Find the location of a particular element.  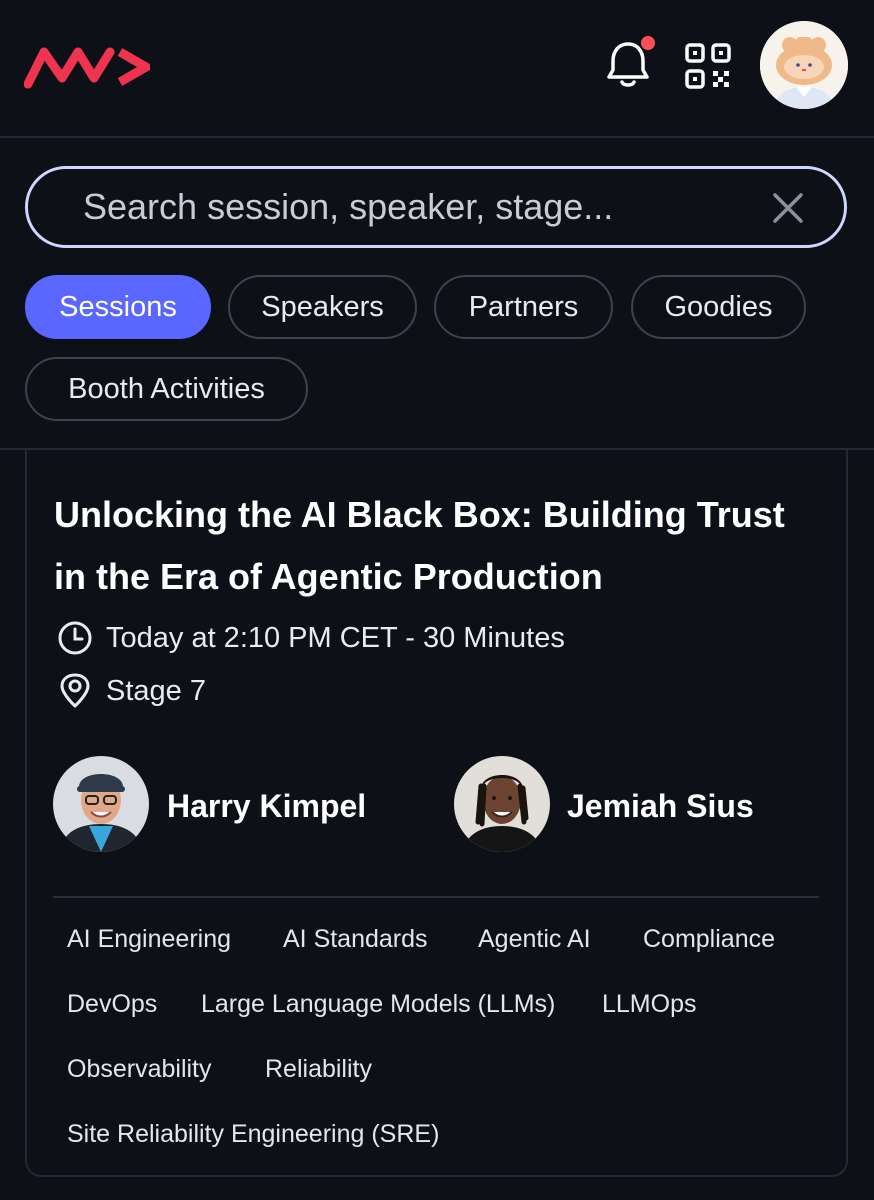

filter-chip-goodies: Goodies is located at coordinates (718, 307).